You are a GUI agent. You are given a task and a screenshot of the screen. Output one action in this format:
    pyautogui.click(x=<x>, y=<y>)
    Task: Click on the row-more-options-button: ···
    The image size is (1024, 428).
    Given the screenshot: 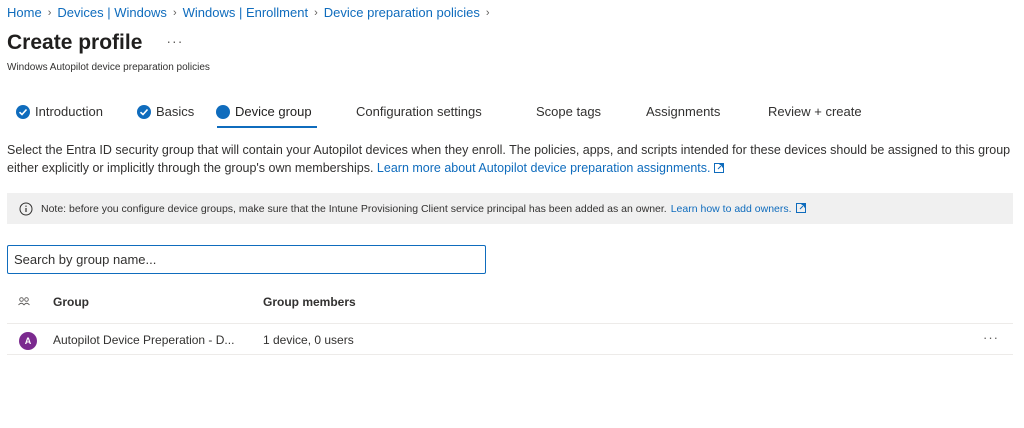 What is the action you would take?
    pyautogui.click(x=991, y=337)
    